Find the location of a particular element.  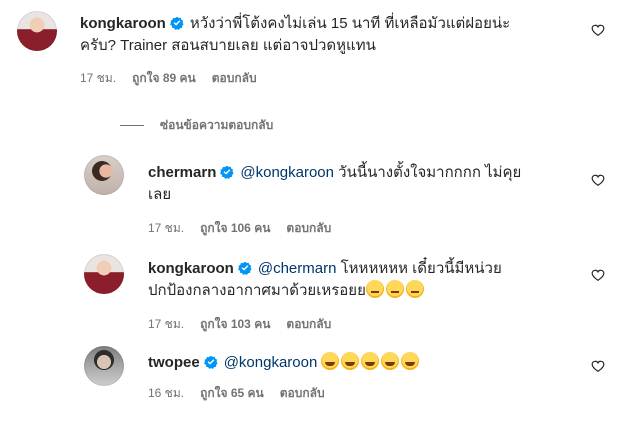

comment-meta: 16 ชม. ถูกใจ 65 คน ตอบกลับ is located at coordinates (244, 393).